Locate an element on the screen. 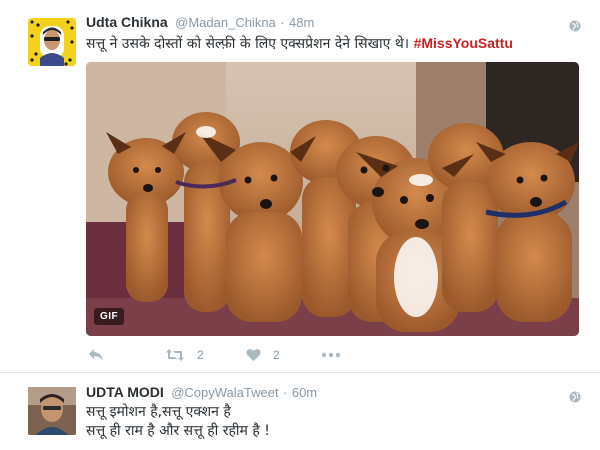 The image size is (600, 450). reply-icon is located at coordinates (96, 355).